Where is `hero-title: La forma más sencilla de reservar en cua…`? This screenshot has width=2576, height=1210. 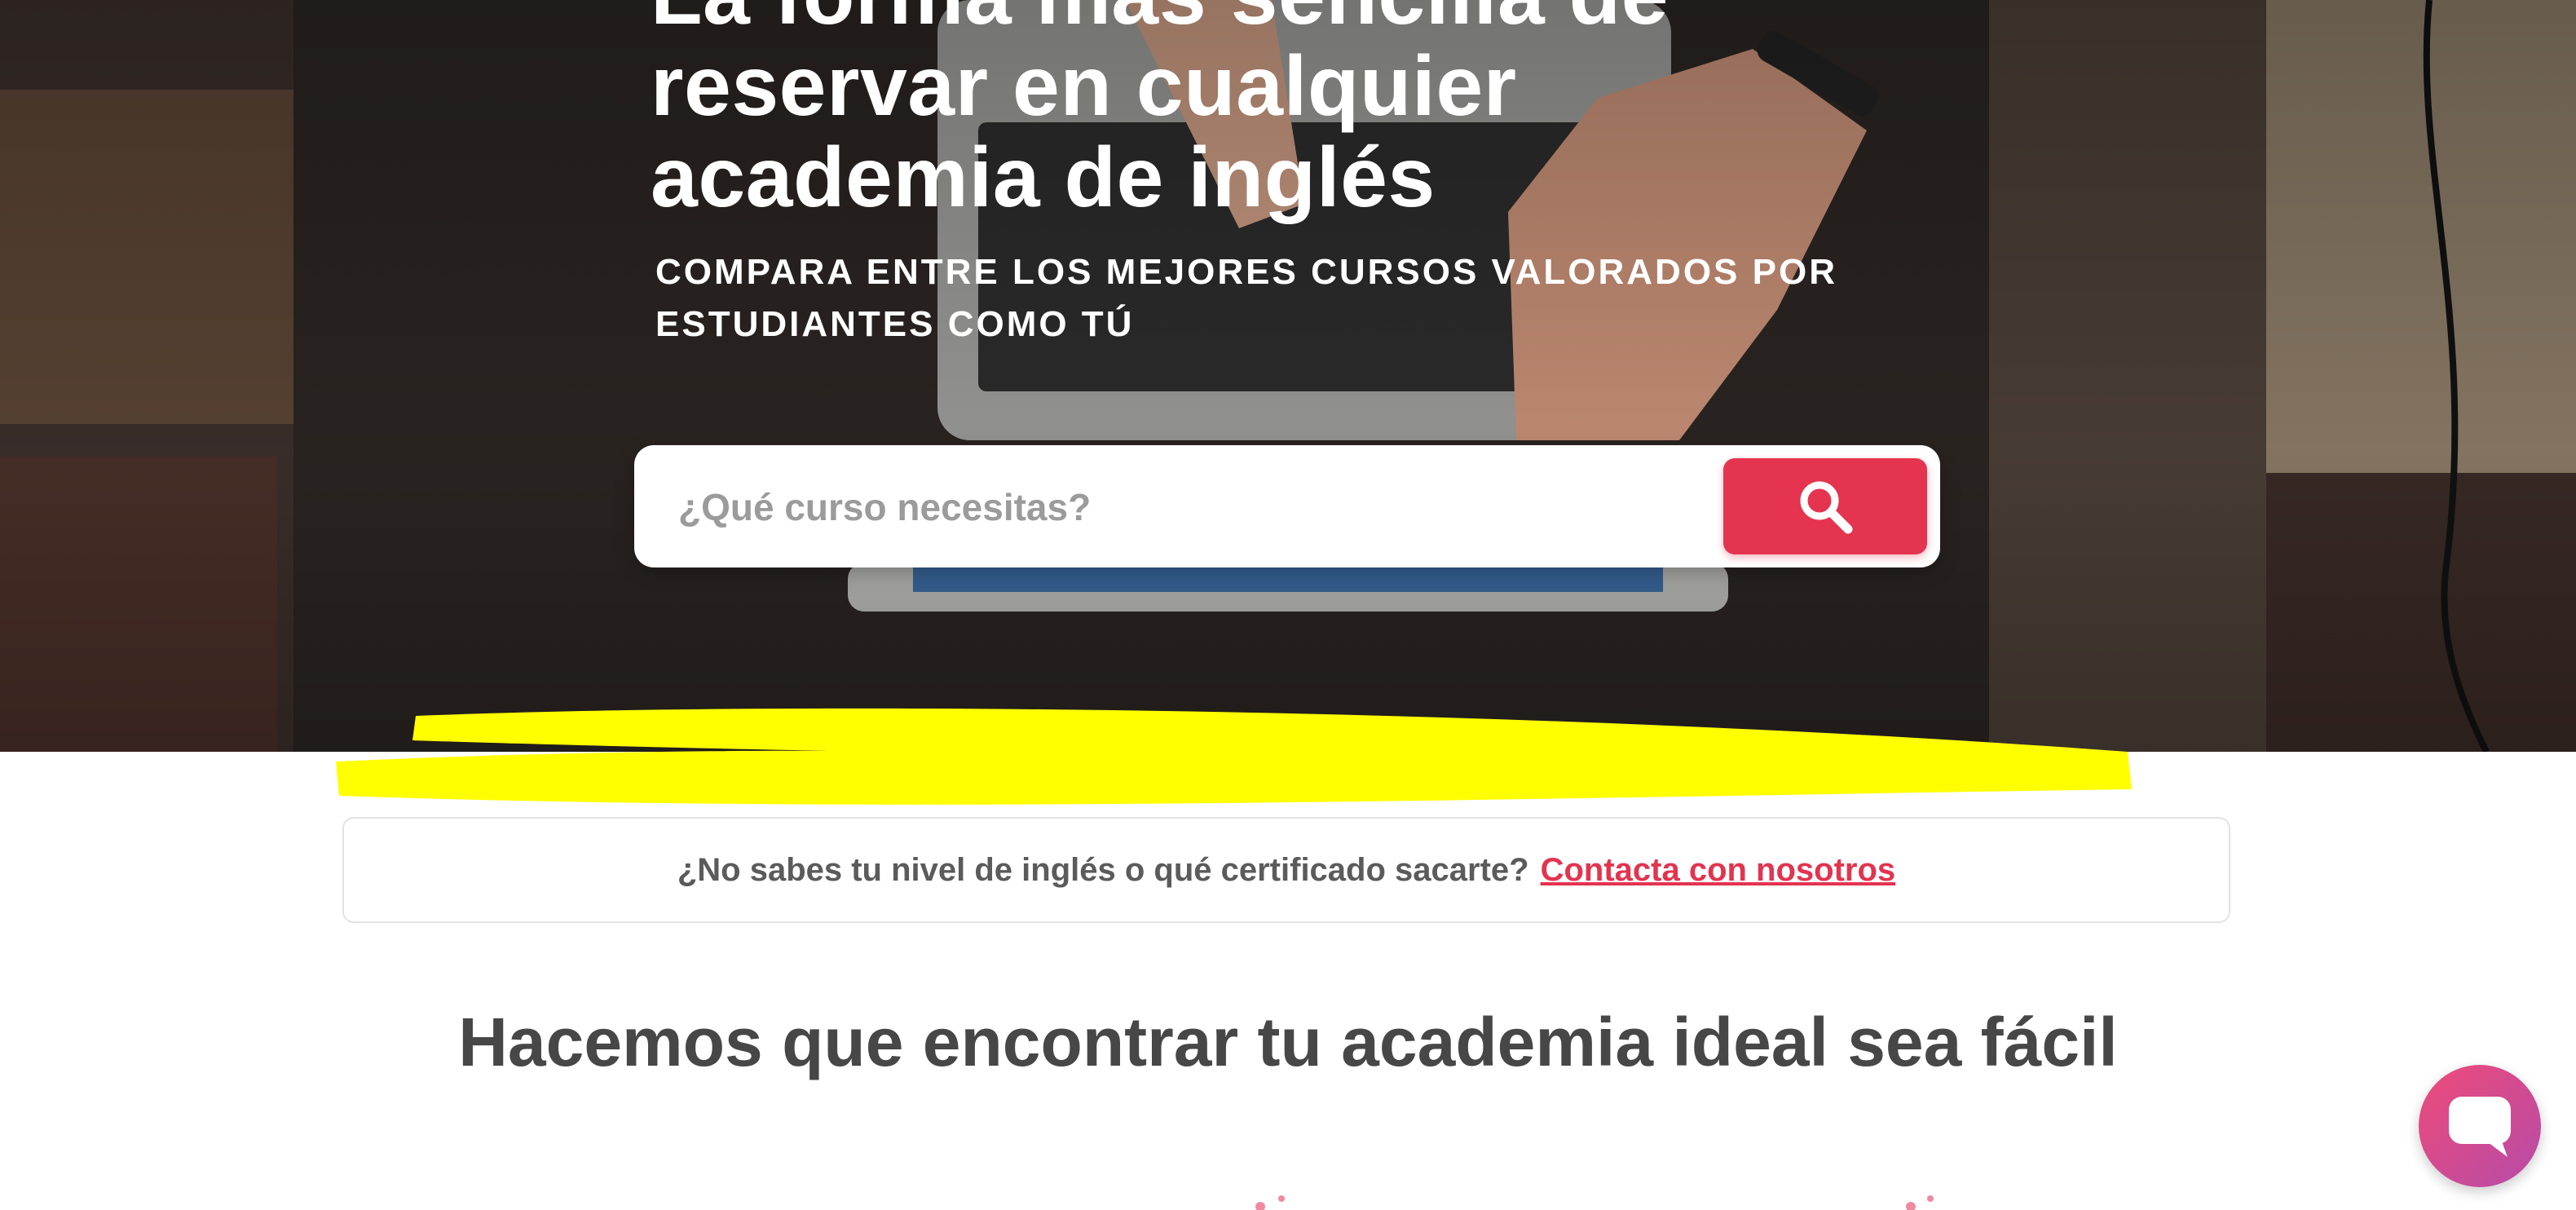
hero-title: La forma más sencilla de reservar en cua… is located at coordinates (1159, 112).